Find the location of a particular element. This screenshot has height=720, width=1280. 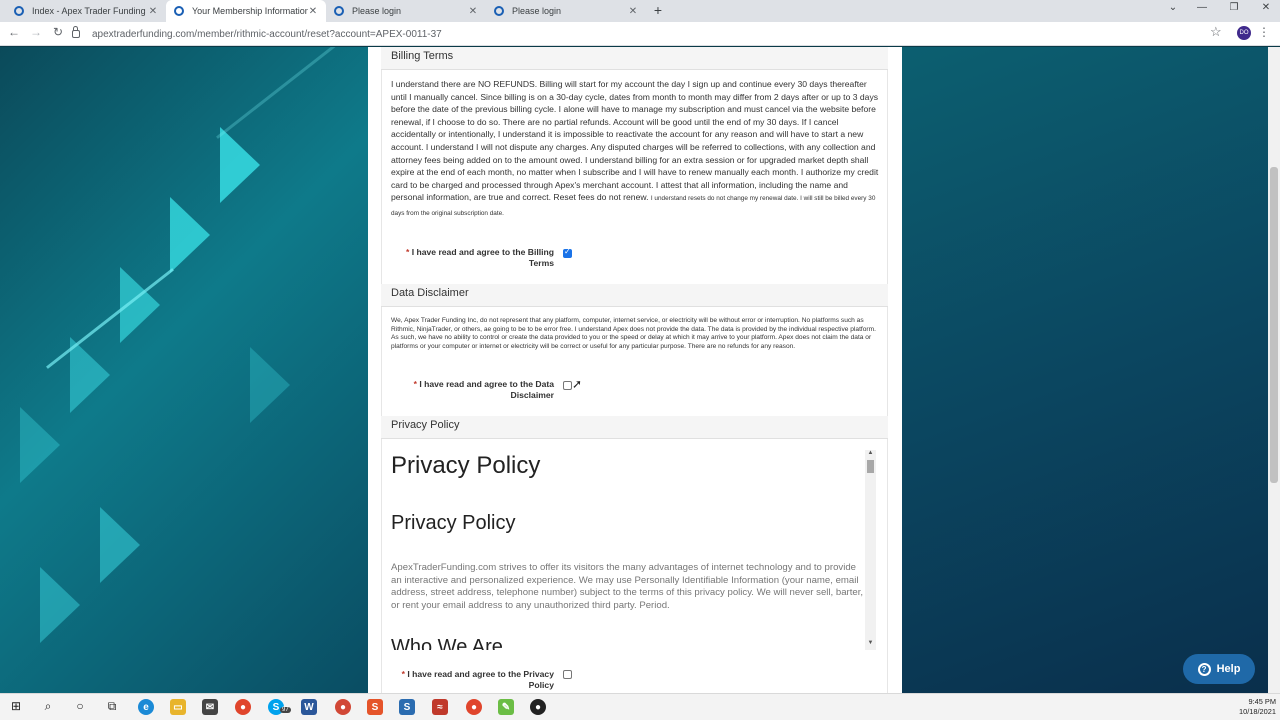

word-icon: W is located at coordinates (309, 707).